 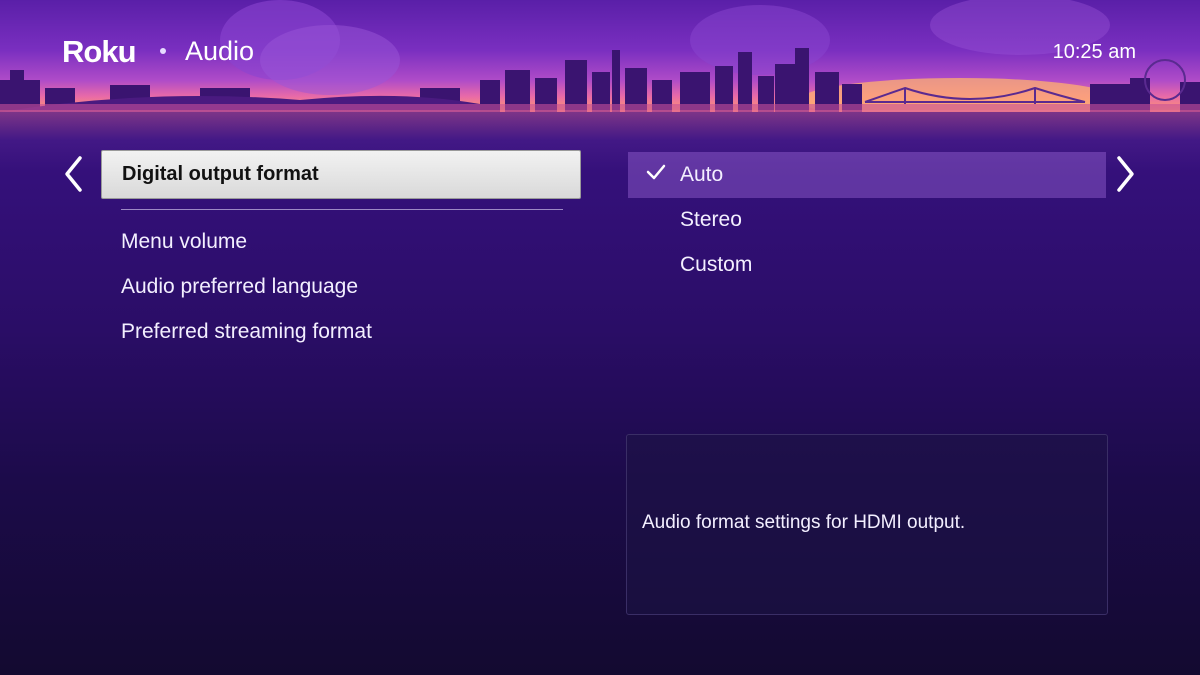 What do you see at coordinates (701, 175) in the screenshot?
I see `option-auto: Auto` at bounding box center [701, 175].